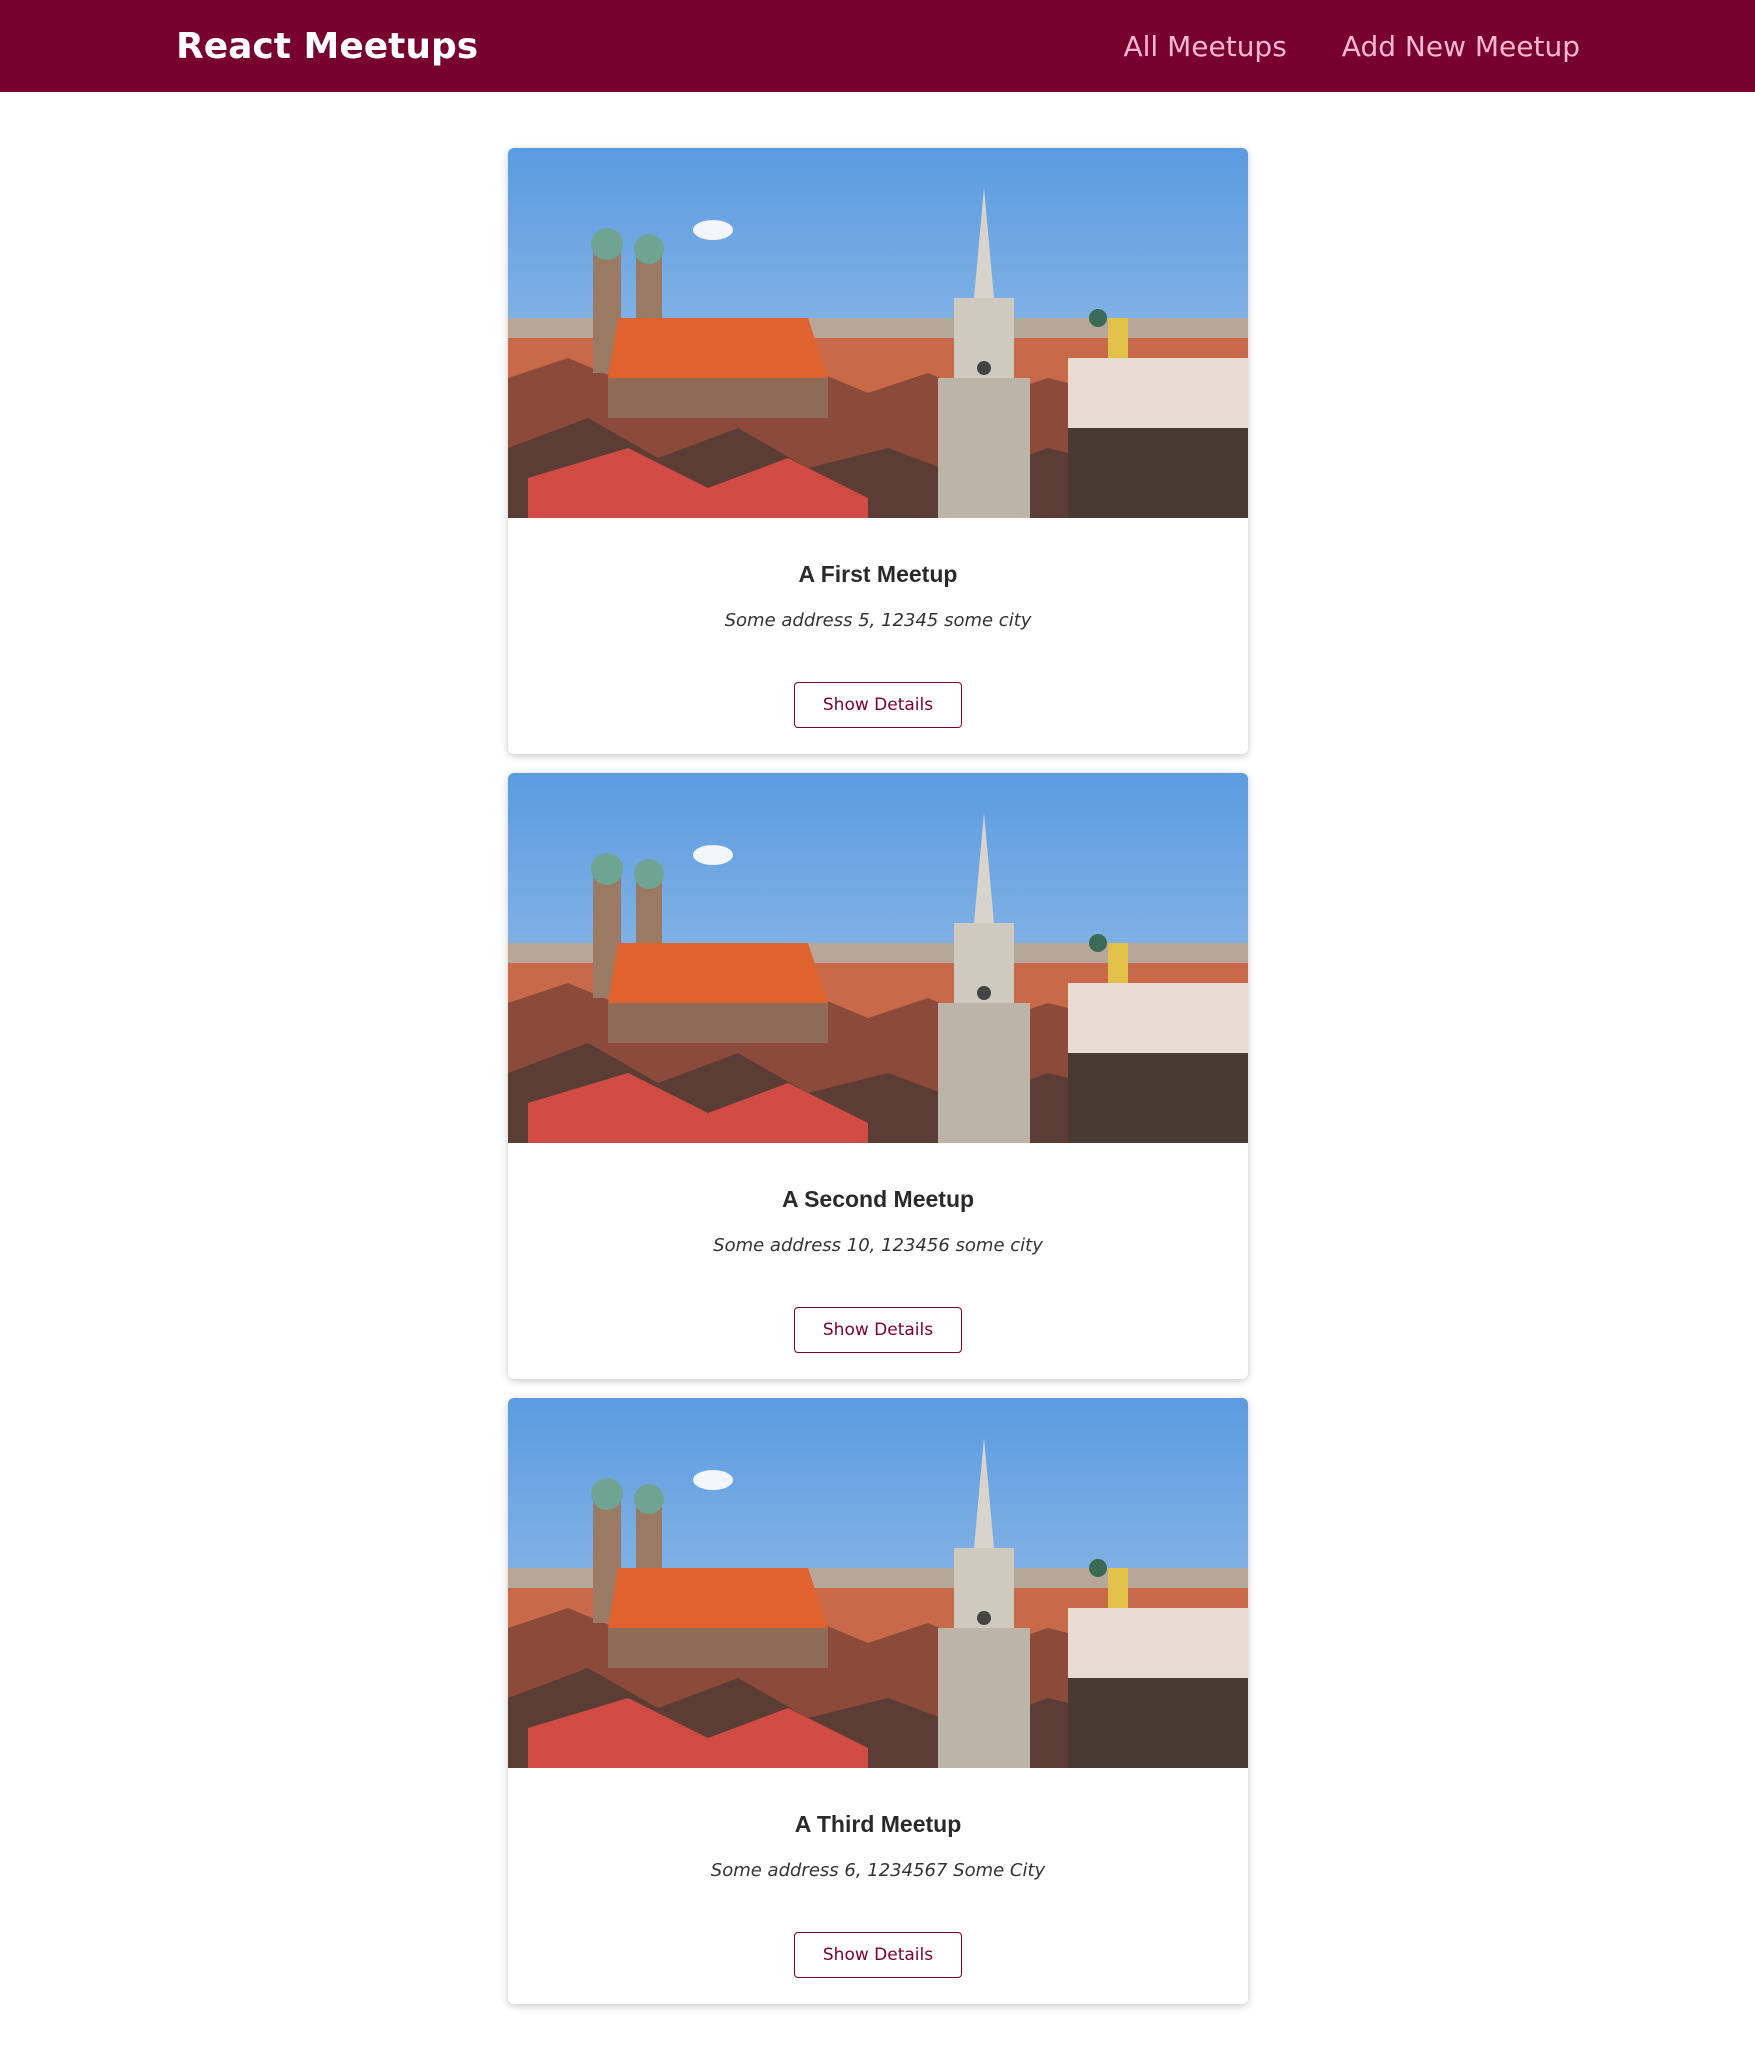 The image size is (1755, 2059). I want to click on meetup-title: A First Meetup, so click(878, 574).